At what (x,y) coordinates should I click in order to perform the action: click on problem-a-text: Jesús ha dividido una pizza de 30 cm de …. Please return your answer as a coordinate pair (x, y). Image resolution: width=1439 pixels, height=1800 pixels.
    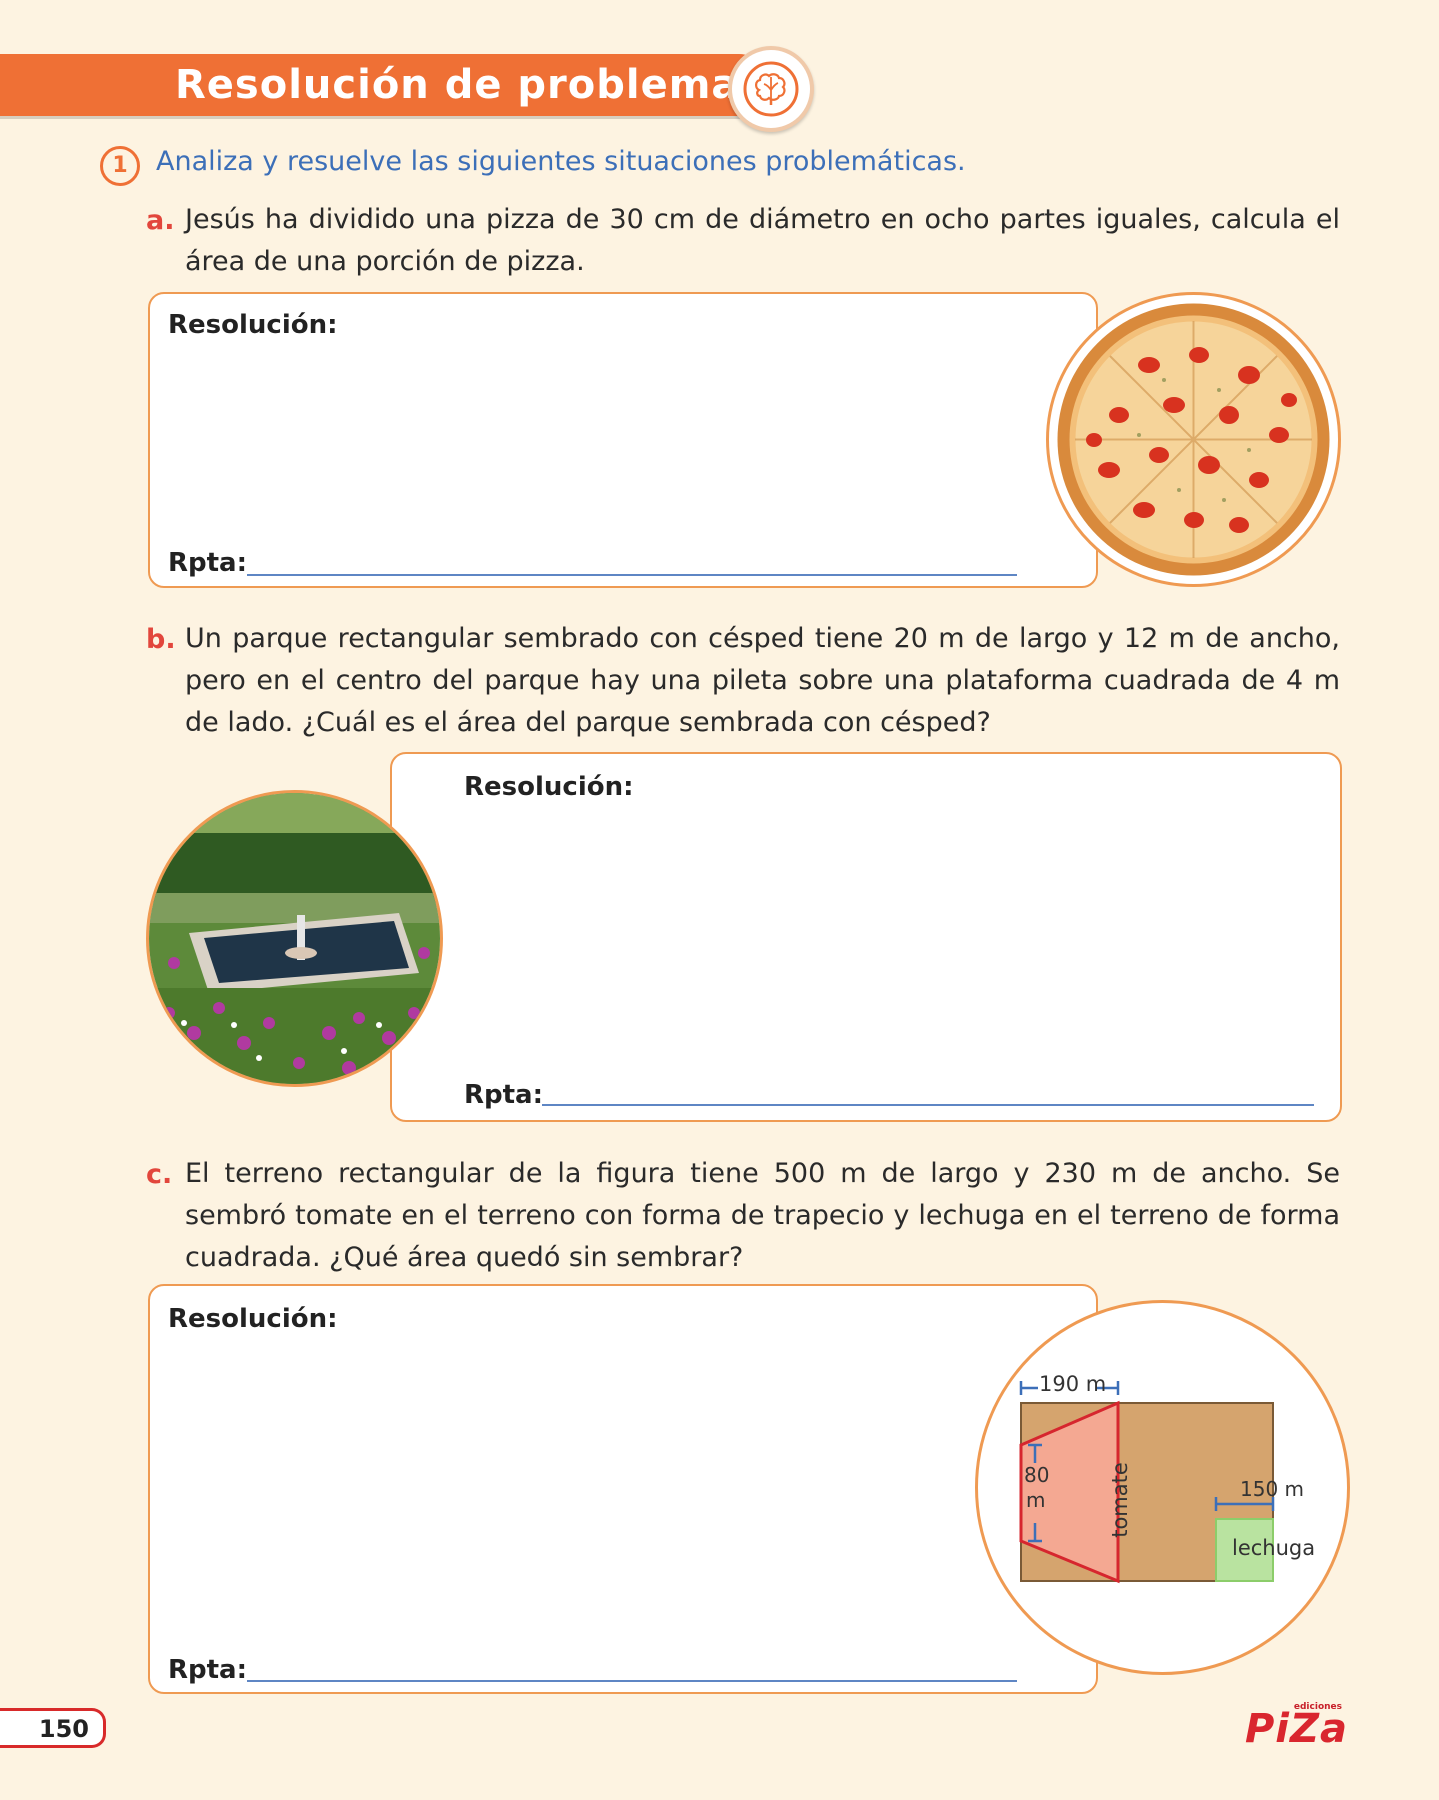
    Looking at the image, I should click on (762, 240).